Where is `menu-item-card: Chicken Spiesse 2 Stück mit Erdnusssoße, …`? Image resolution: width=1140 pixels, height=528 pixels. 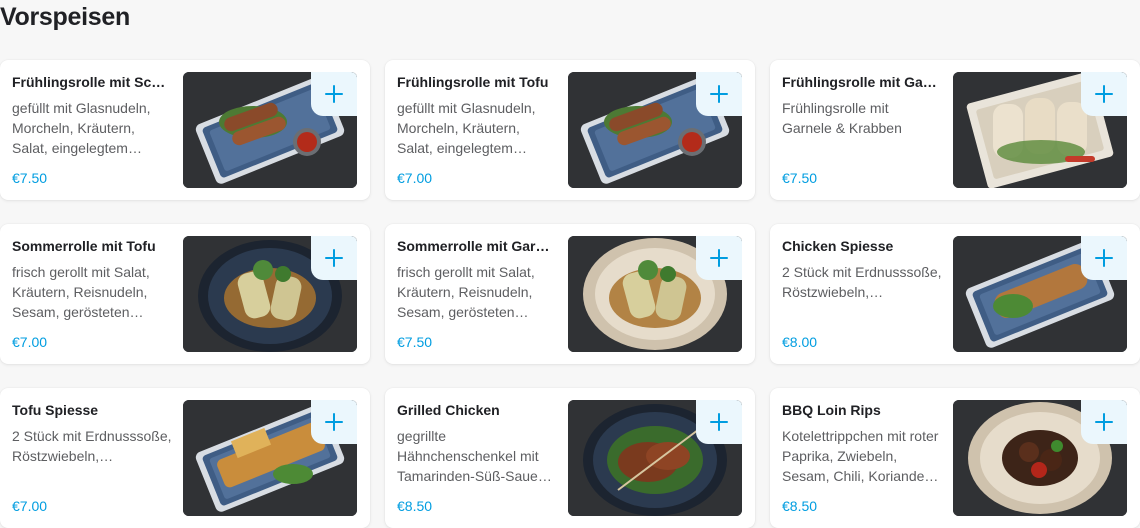 menu-item-card: Chicken Spiesse 2 Stück mit Erdnusssoße, … is located at coordinates (955, 294).